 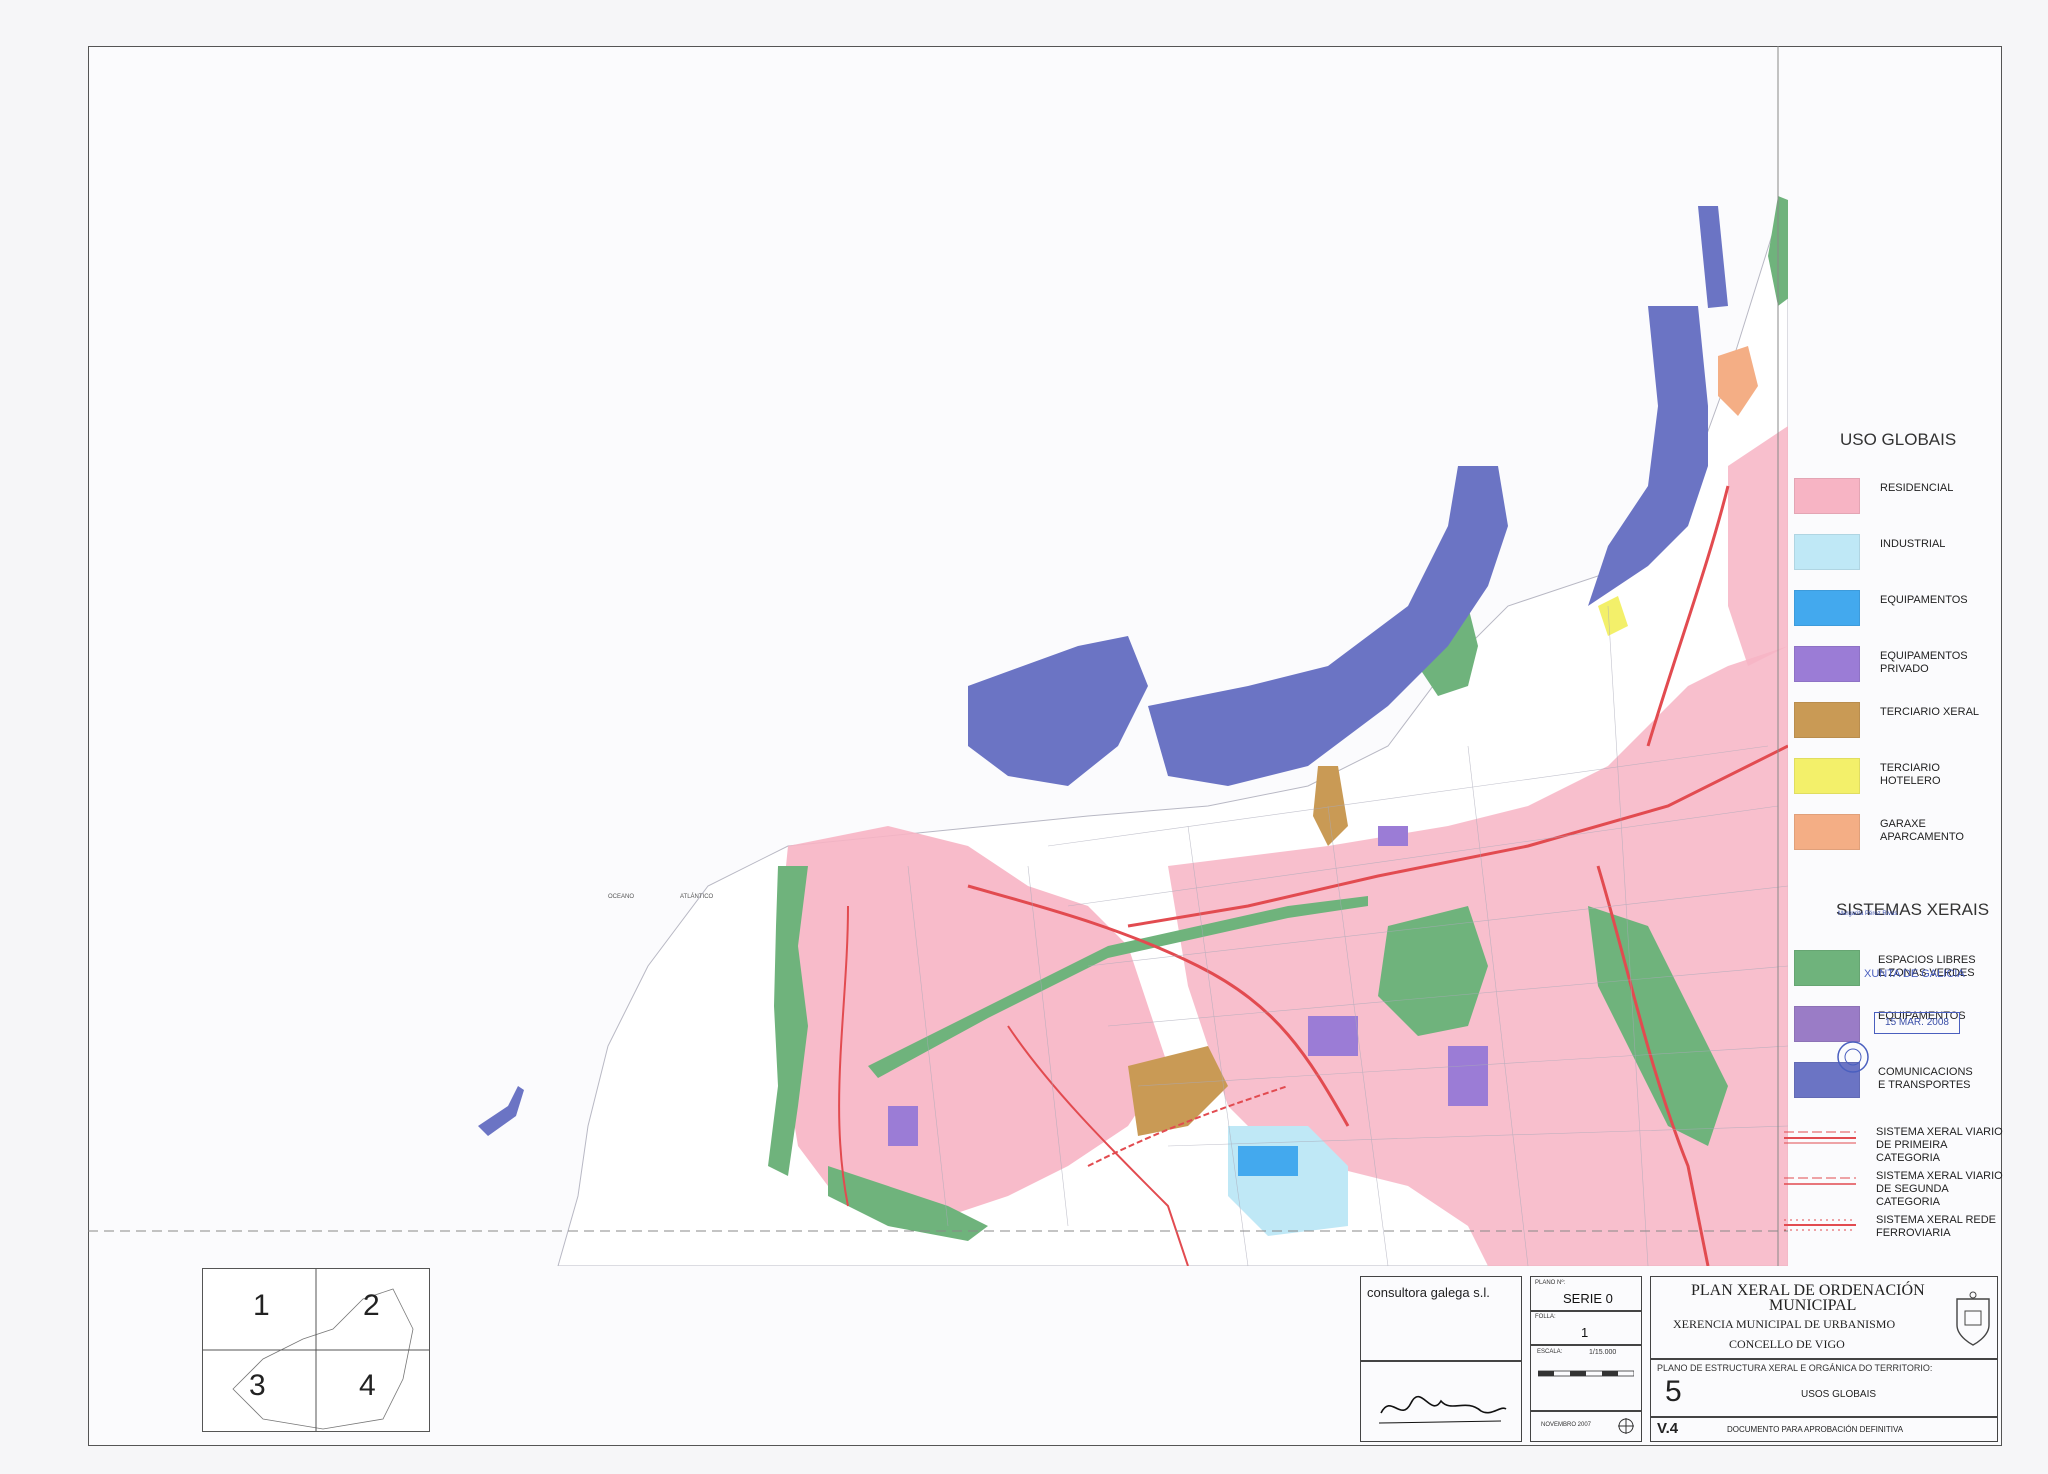 I want to click on escala-cell: ESCALA: 1/15.000, so click(x=1586, y=1378).